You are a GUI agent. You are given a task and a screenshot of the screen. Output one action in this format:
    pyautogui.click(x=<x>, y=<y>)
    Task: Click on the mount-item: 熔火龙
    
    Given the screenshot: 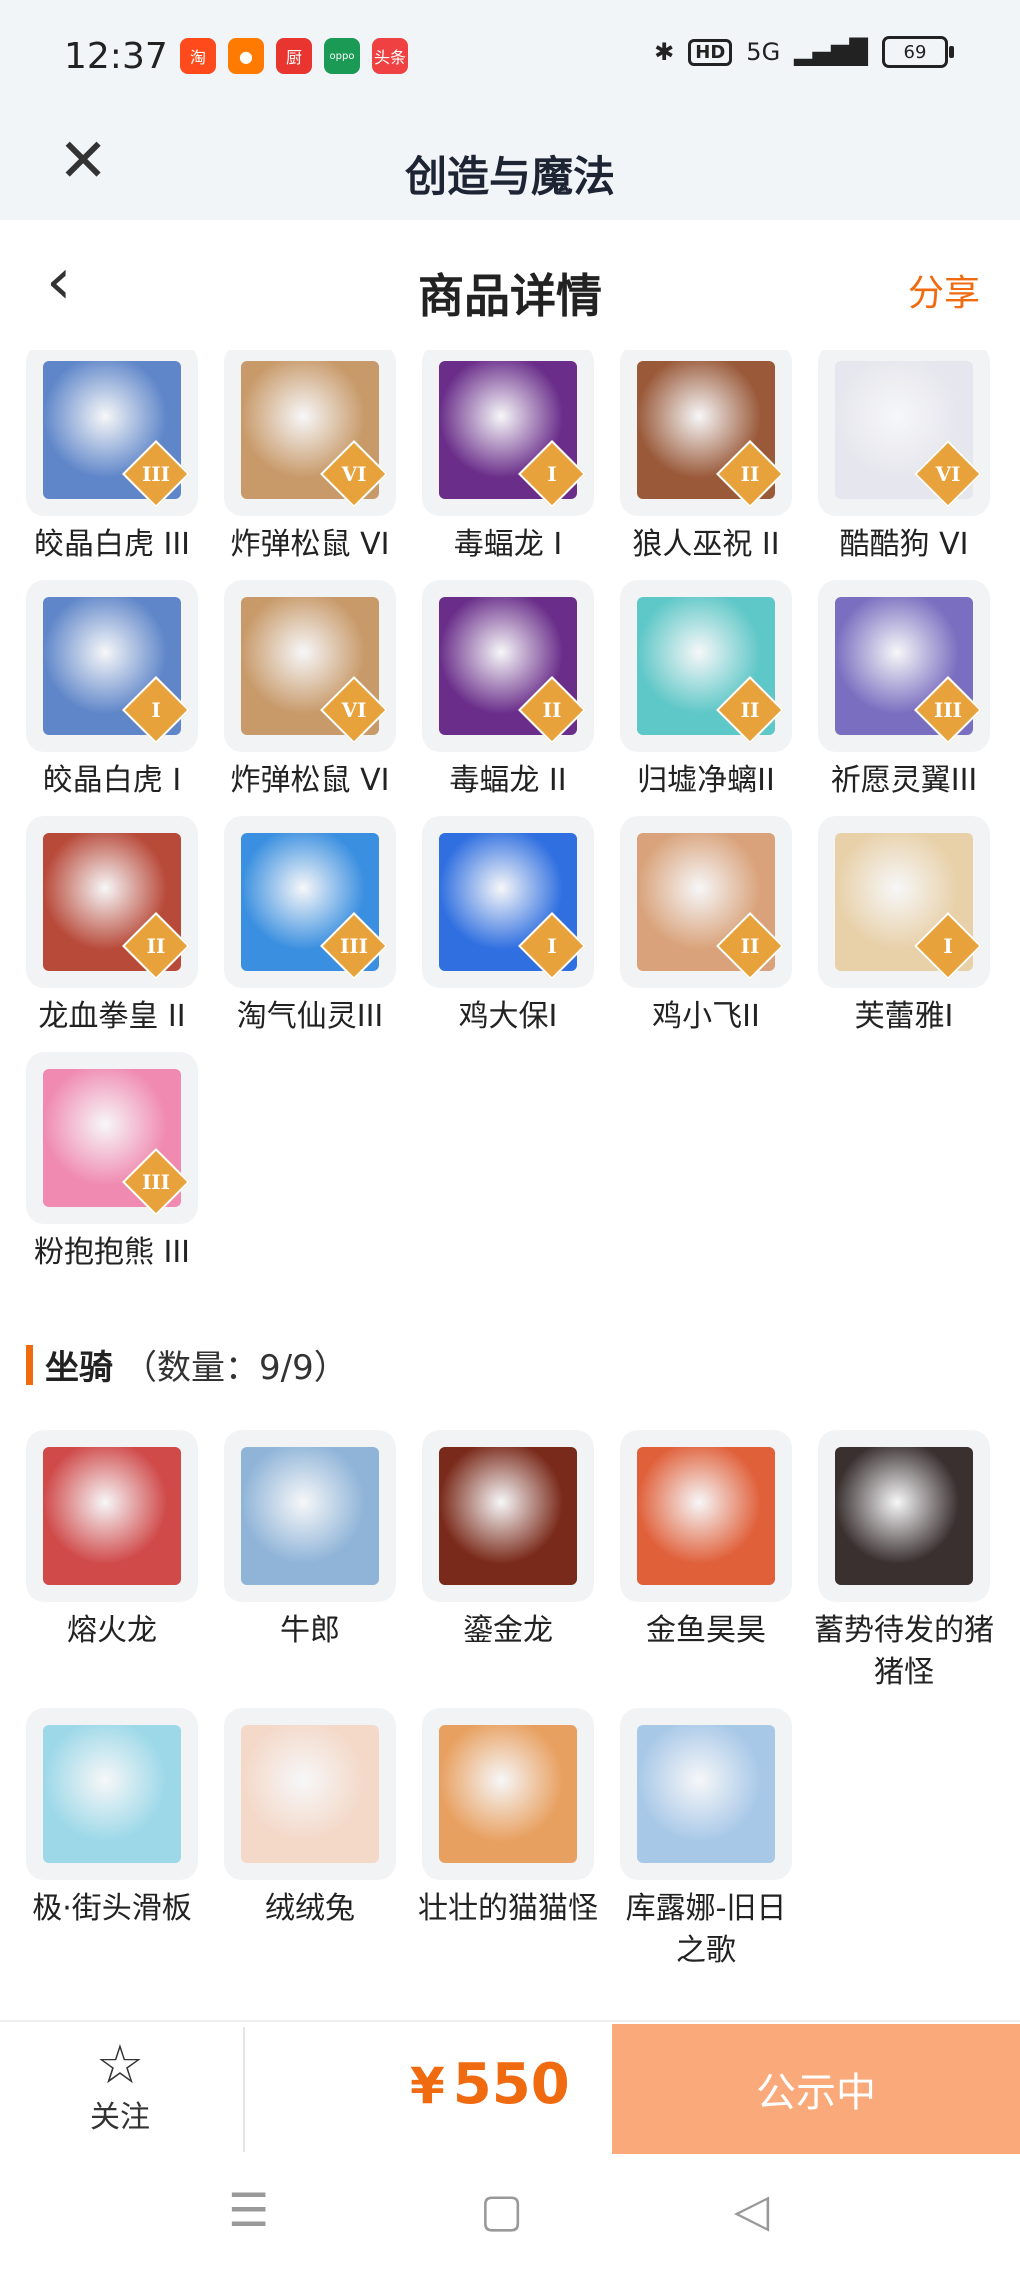 What is the action you would take?
    pyautogui.click(x=112, y=1562)
    